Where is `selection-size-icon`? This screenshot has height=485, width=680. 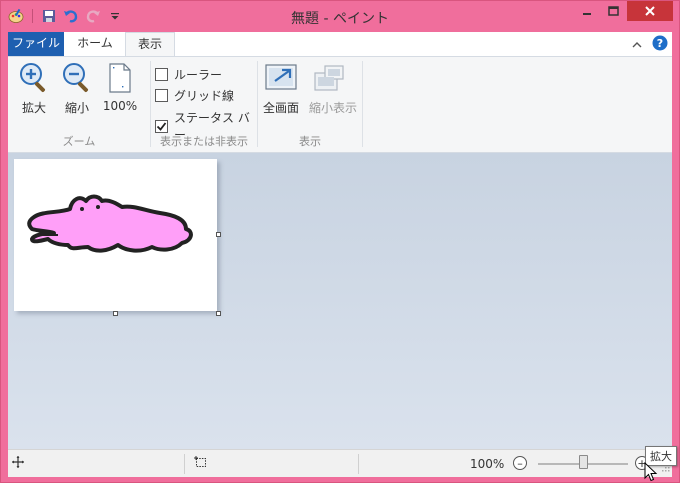 selection-size-icon is located at coordinates (200, 463).